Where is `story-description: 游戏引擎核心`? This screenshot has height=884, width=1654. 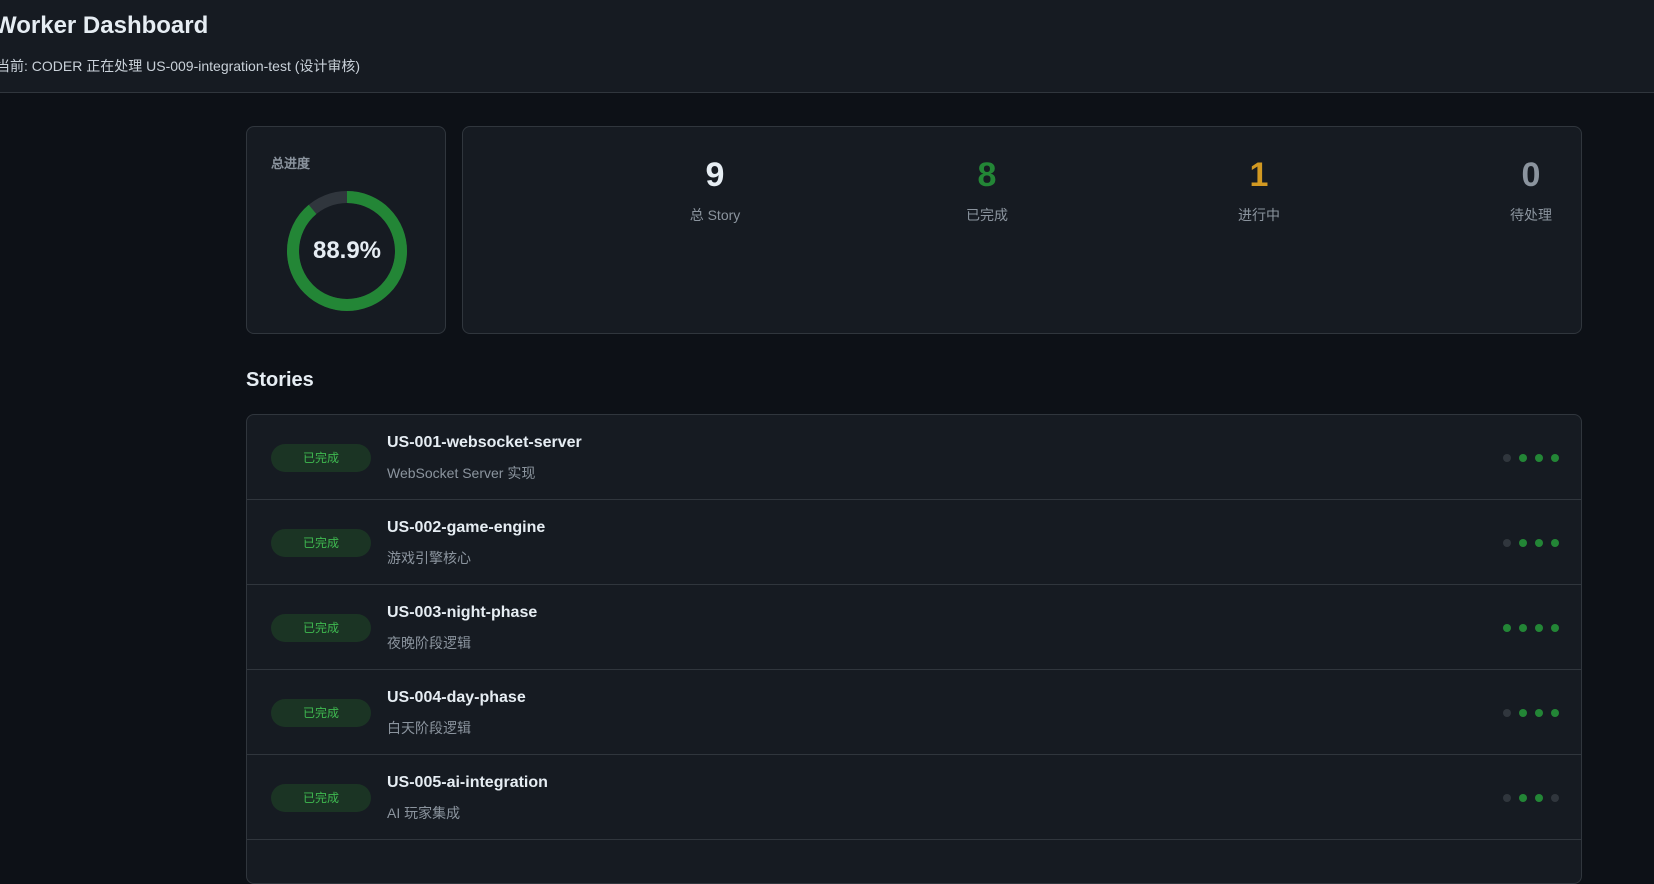 story-description: 游戏引擎核心 is located at coordinates (429, 558).